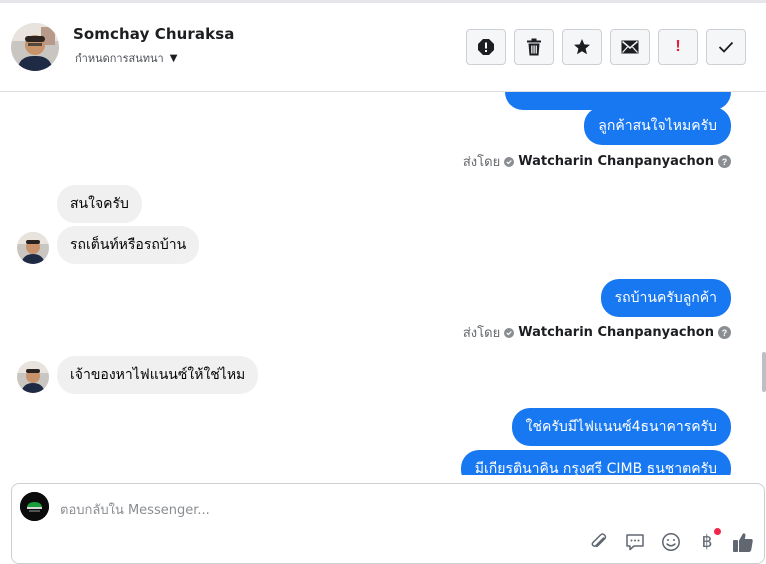  I want to click on emoji-button, so click(671, 542).